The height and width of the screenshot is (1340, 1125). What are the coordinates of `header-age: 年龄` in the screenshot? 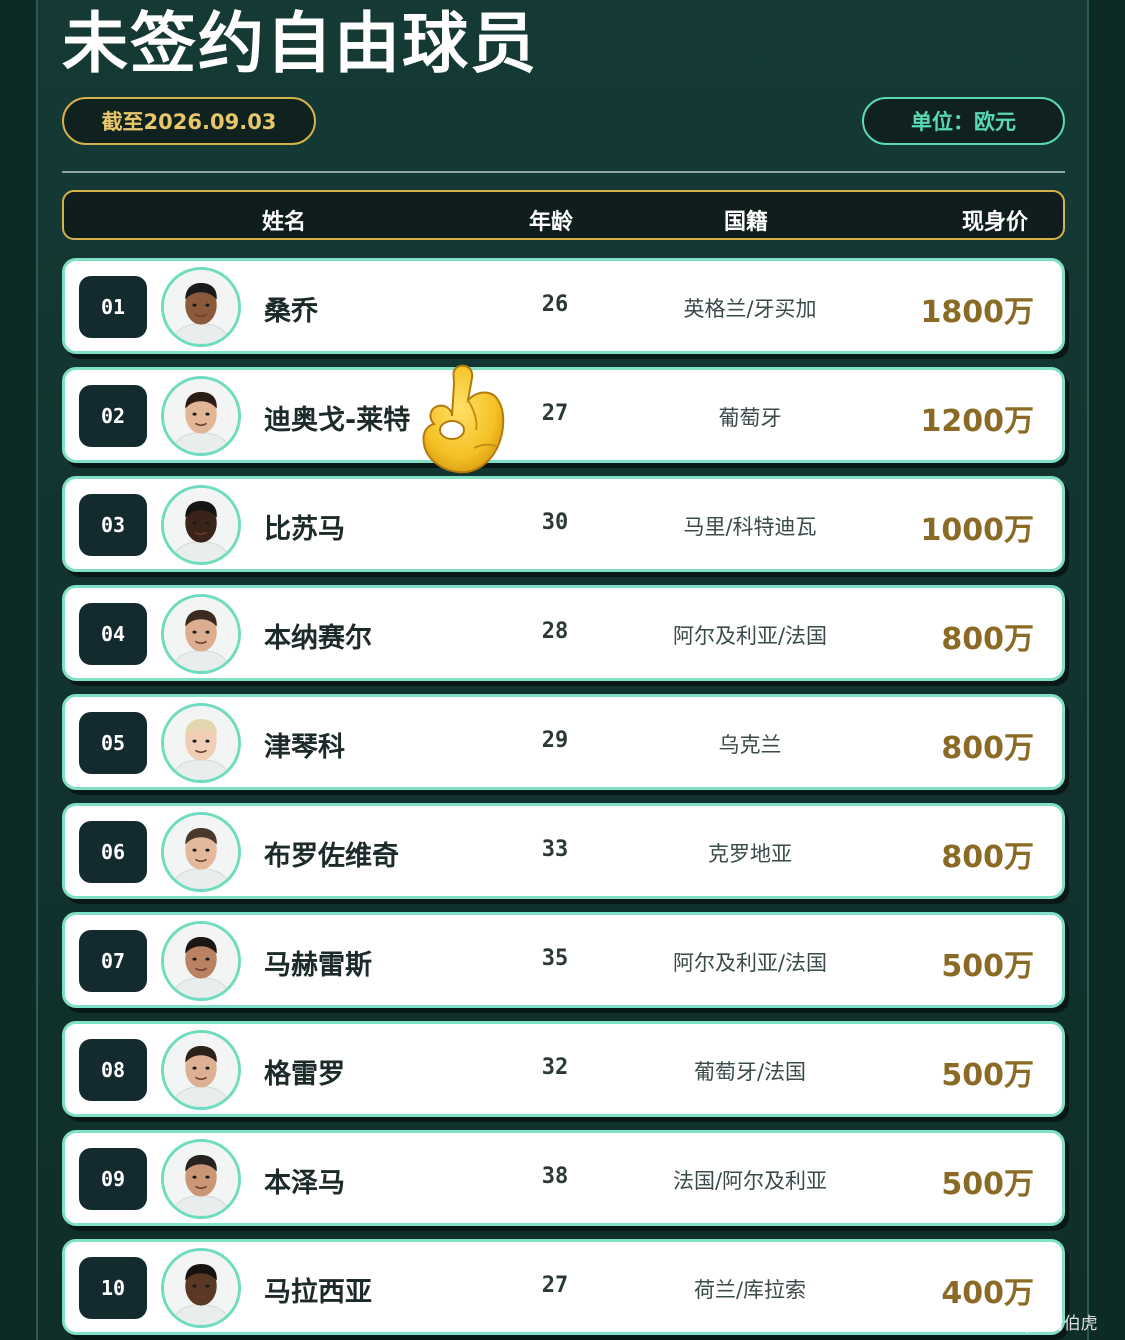 It's located at (551, 222).